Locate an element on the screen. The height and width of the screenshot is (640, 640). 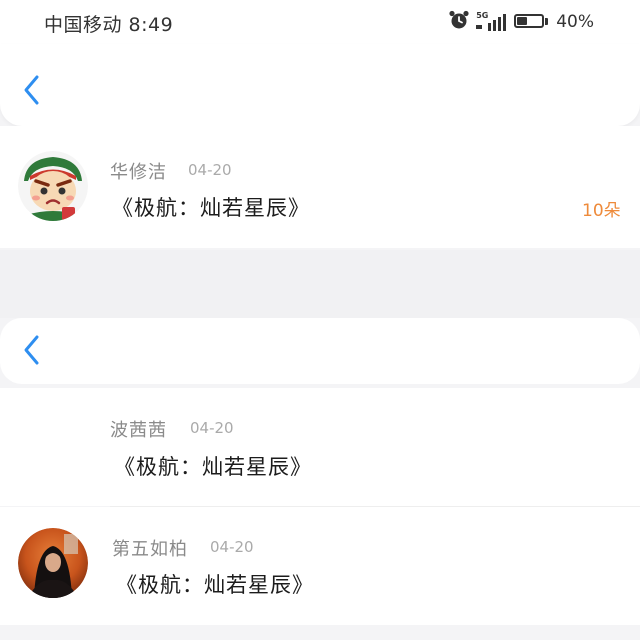
battery-icon is located at coordinates (532, 22).